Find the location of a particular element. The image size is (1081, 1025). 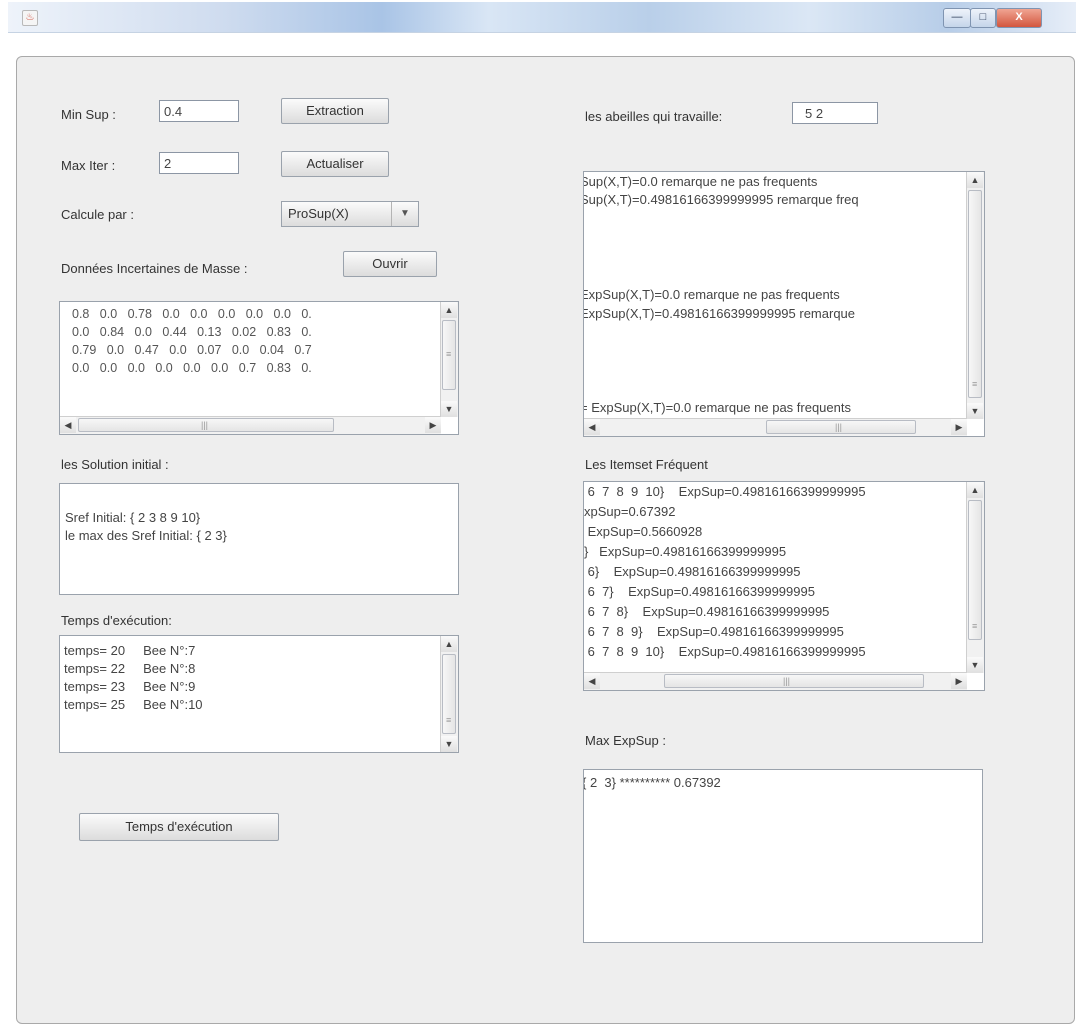

itemset-horizontal-scrollbar: ◀ ||| ▶ is located at coordinates (775, 681).